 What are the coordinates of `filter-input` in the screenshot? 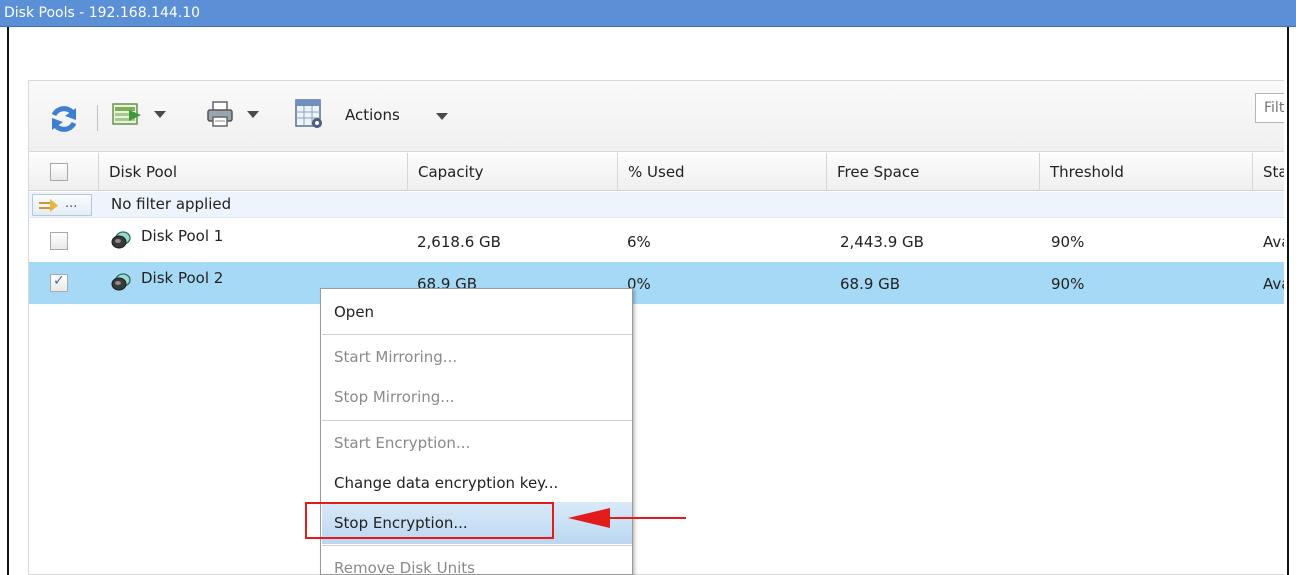 It's located at (1269, 108).